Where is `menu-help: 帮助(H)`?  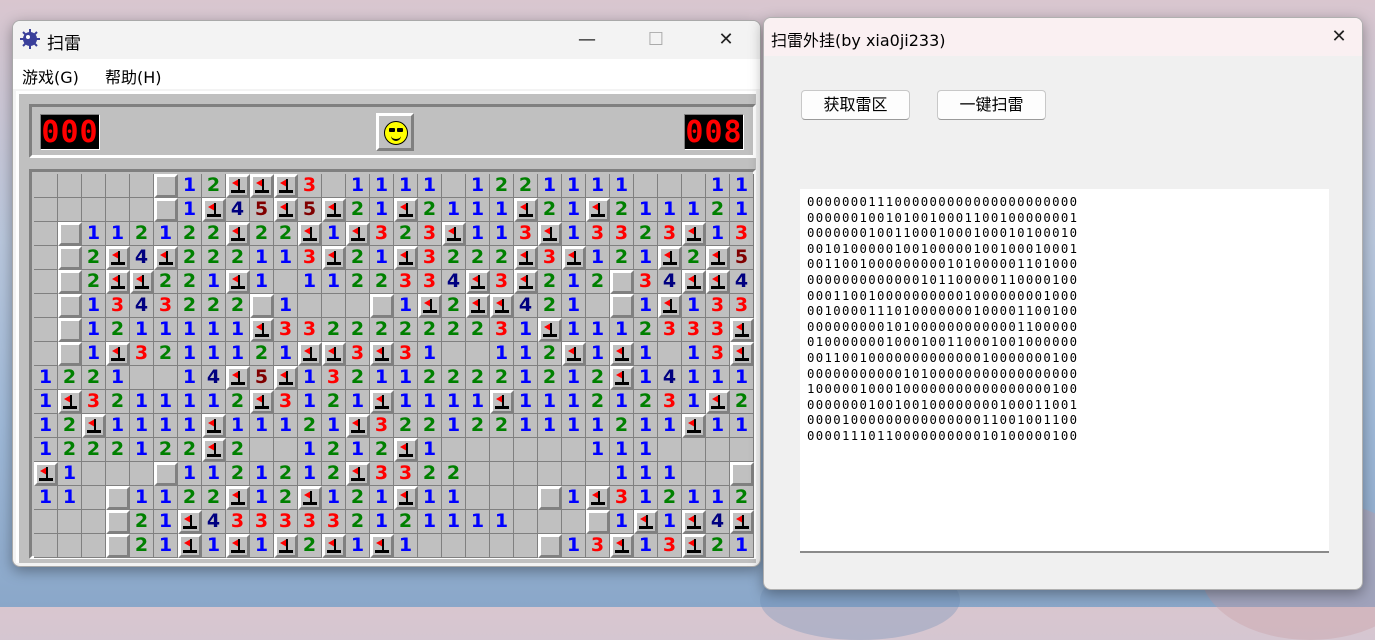
menu-help: 帮助(H) is located at coordinates (133, 76).